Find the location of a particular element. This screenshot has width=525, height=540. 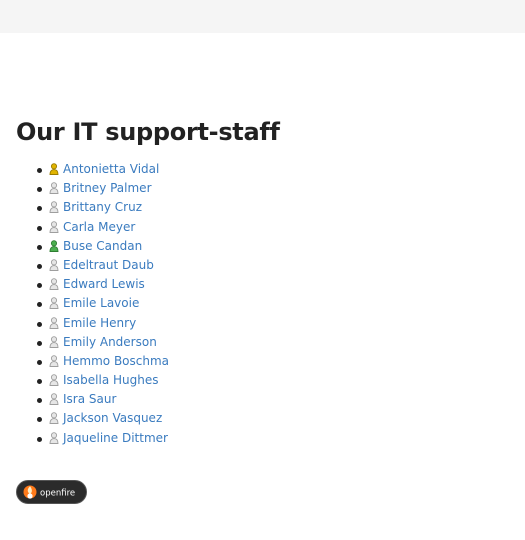

staff-list-item: Antonietta Vidal is located at coordinates (84, 169).